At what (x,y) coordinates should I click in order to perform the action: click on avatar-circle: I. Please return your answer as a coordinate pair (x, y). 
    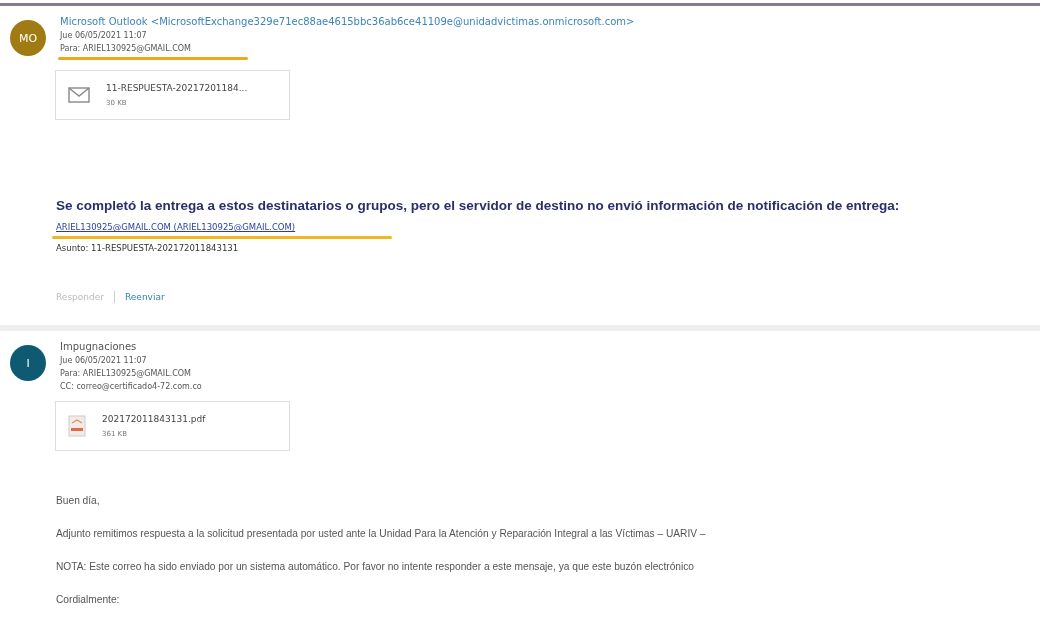
    Looking at the image, I should click on (28, 363).